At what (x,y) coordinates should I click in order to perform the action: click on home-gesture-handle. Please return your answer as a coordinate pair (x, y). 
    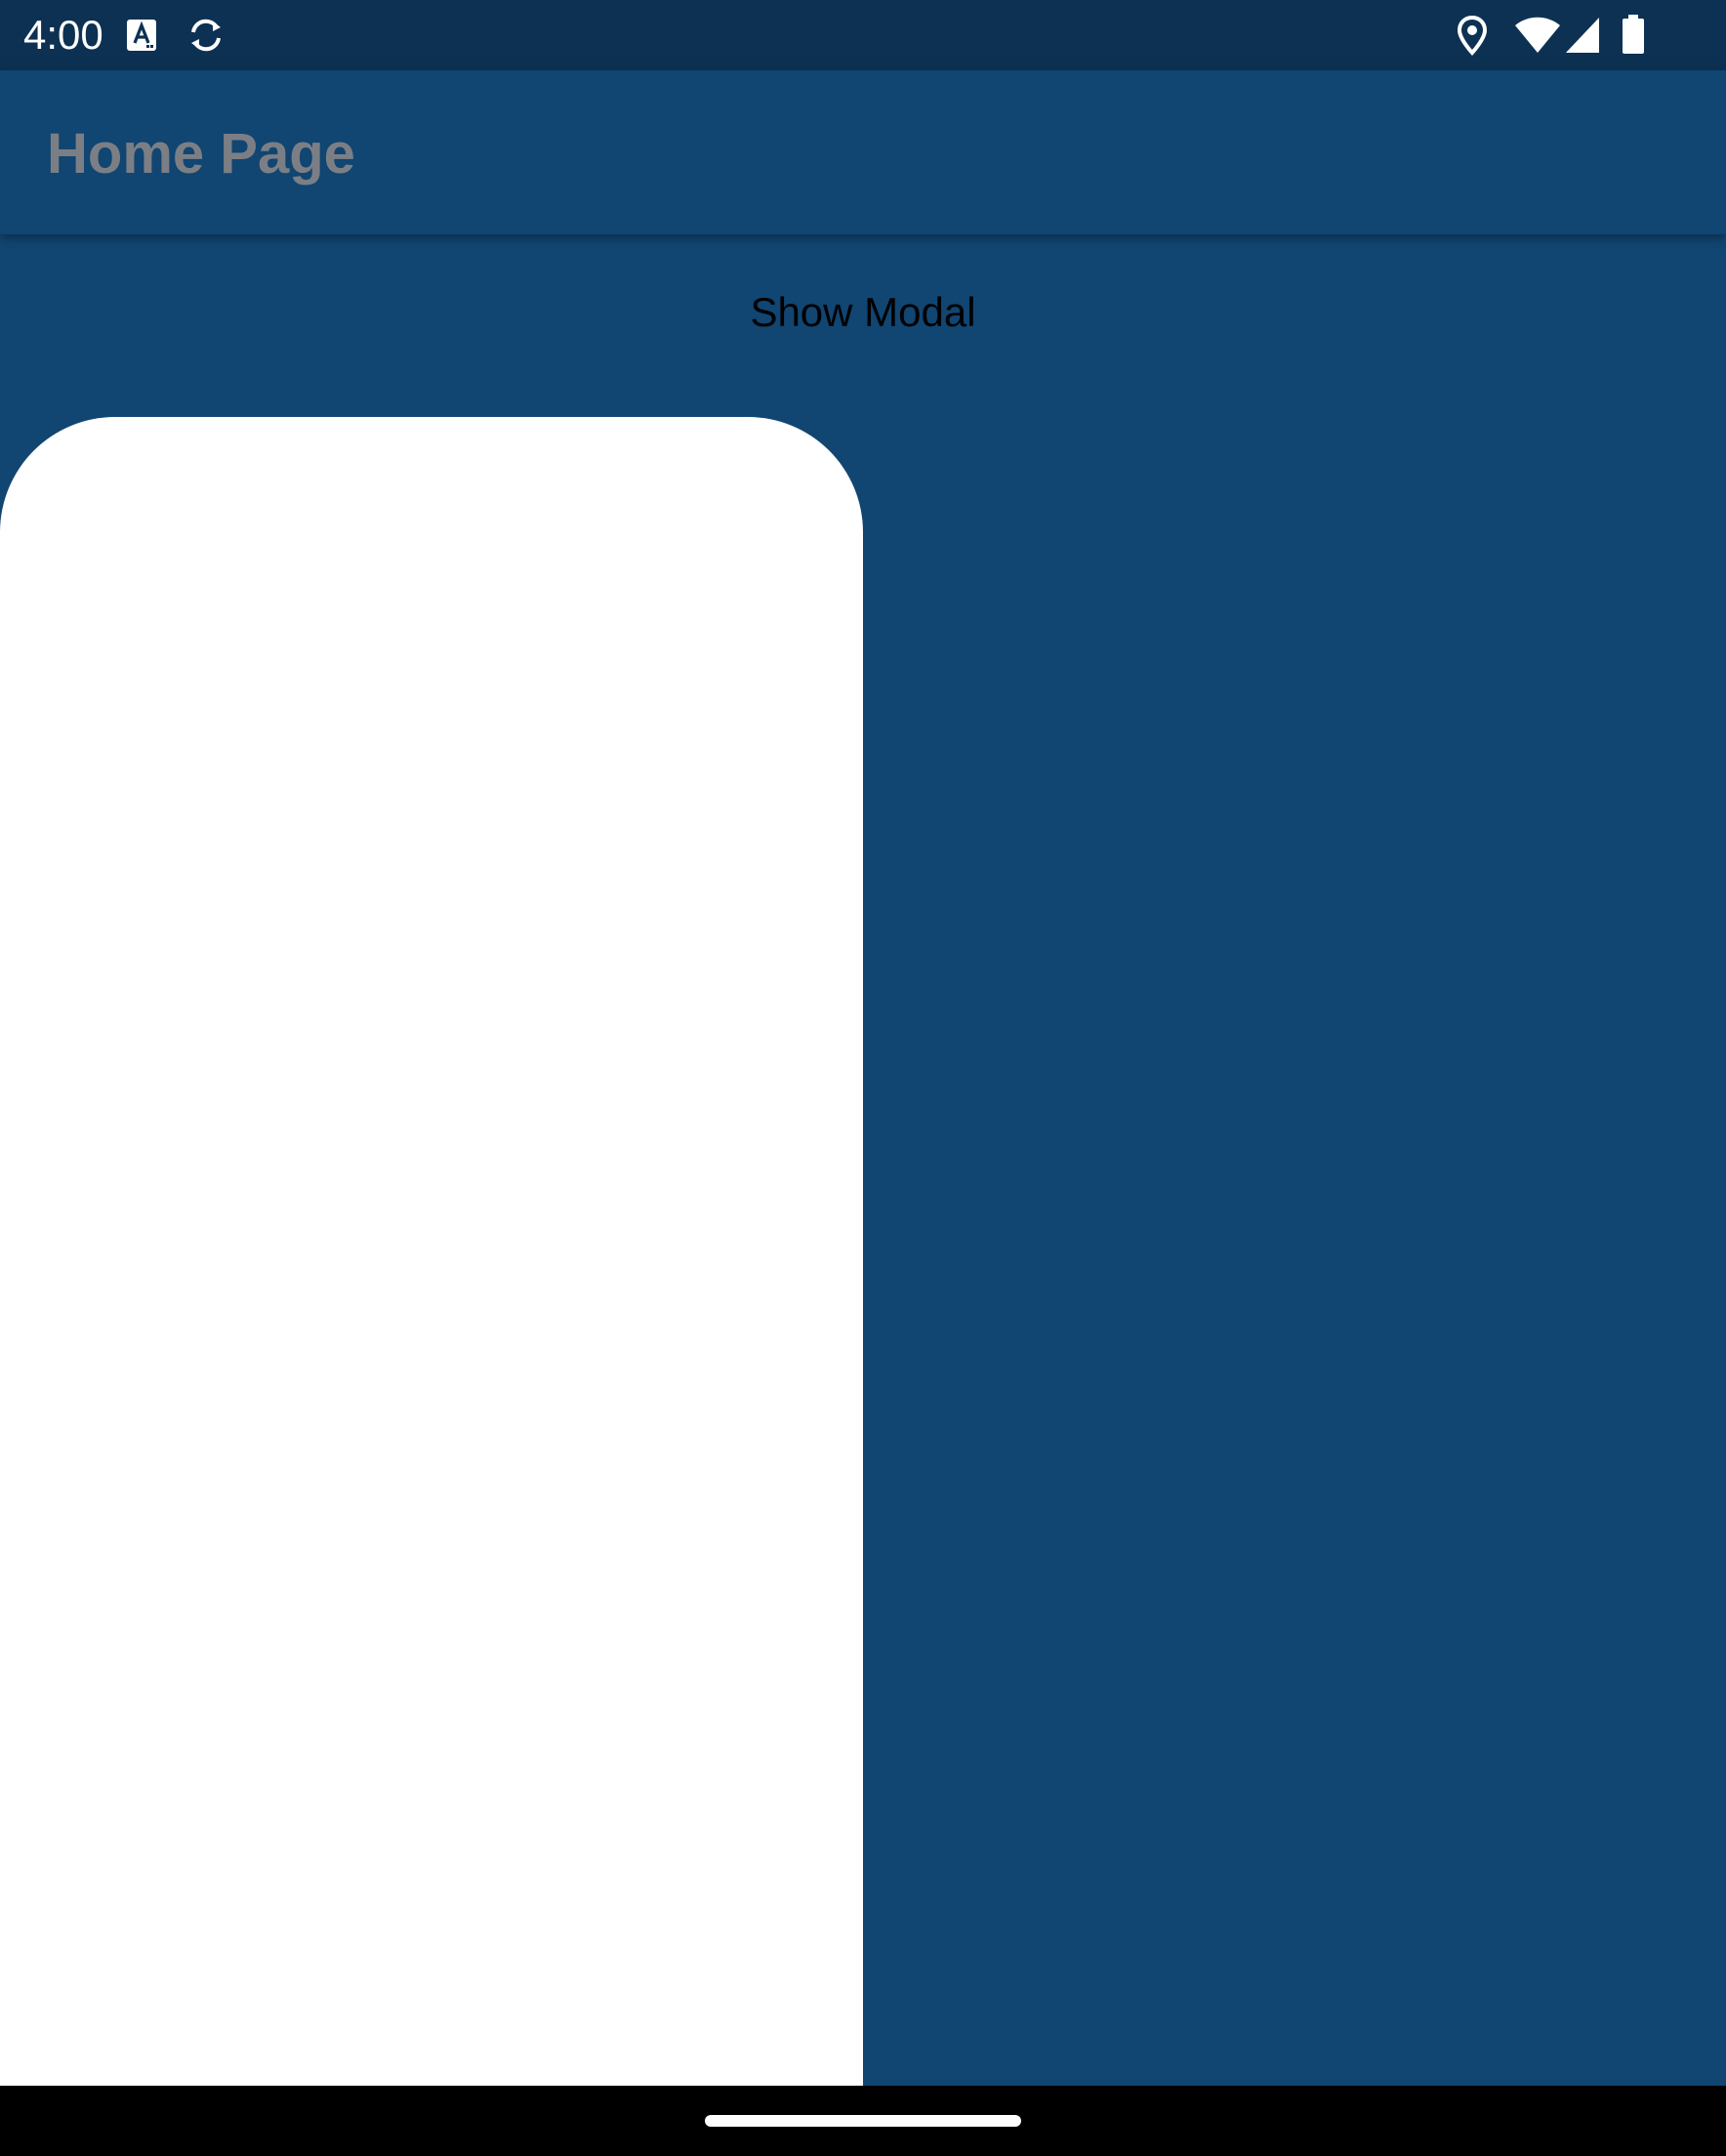
    Looking at the image, I should click on (863, 2121).